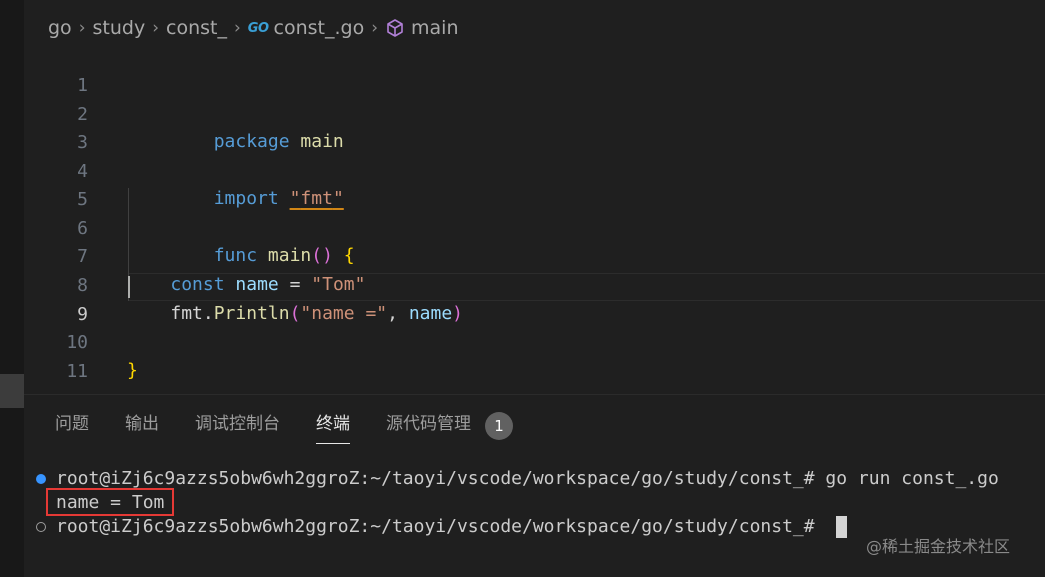  Describe the element at coordinates (132, 370) in the screenshot. I see `brace-token: }` at that location.